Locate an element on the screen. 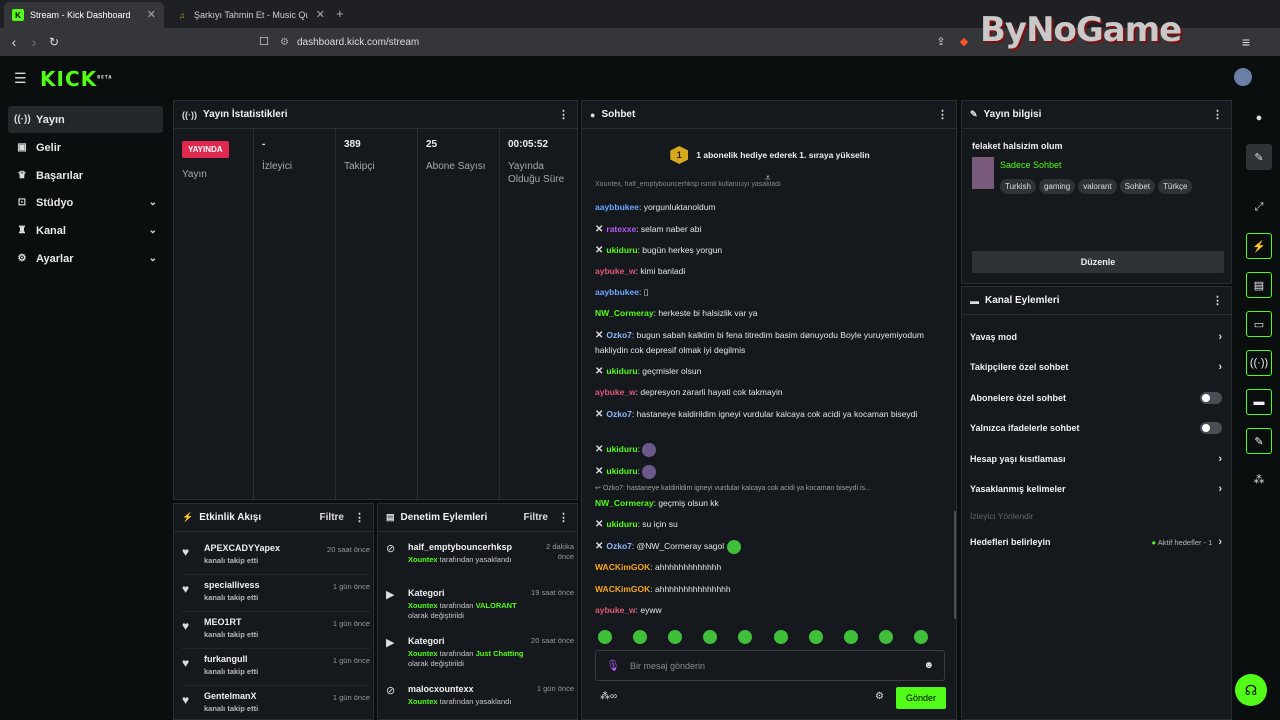  emoji-icon: ☻ is located at coordinates (928, 665).